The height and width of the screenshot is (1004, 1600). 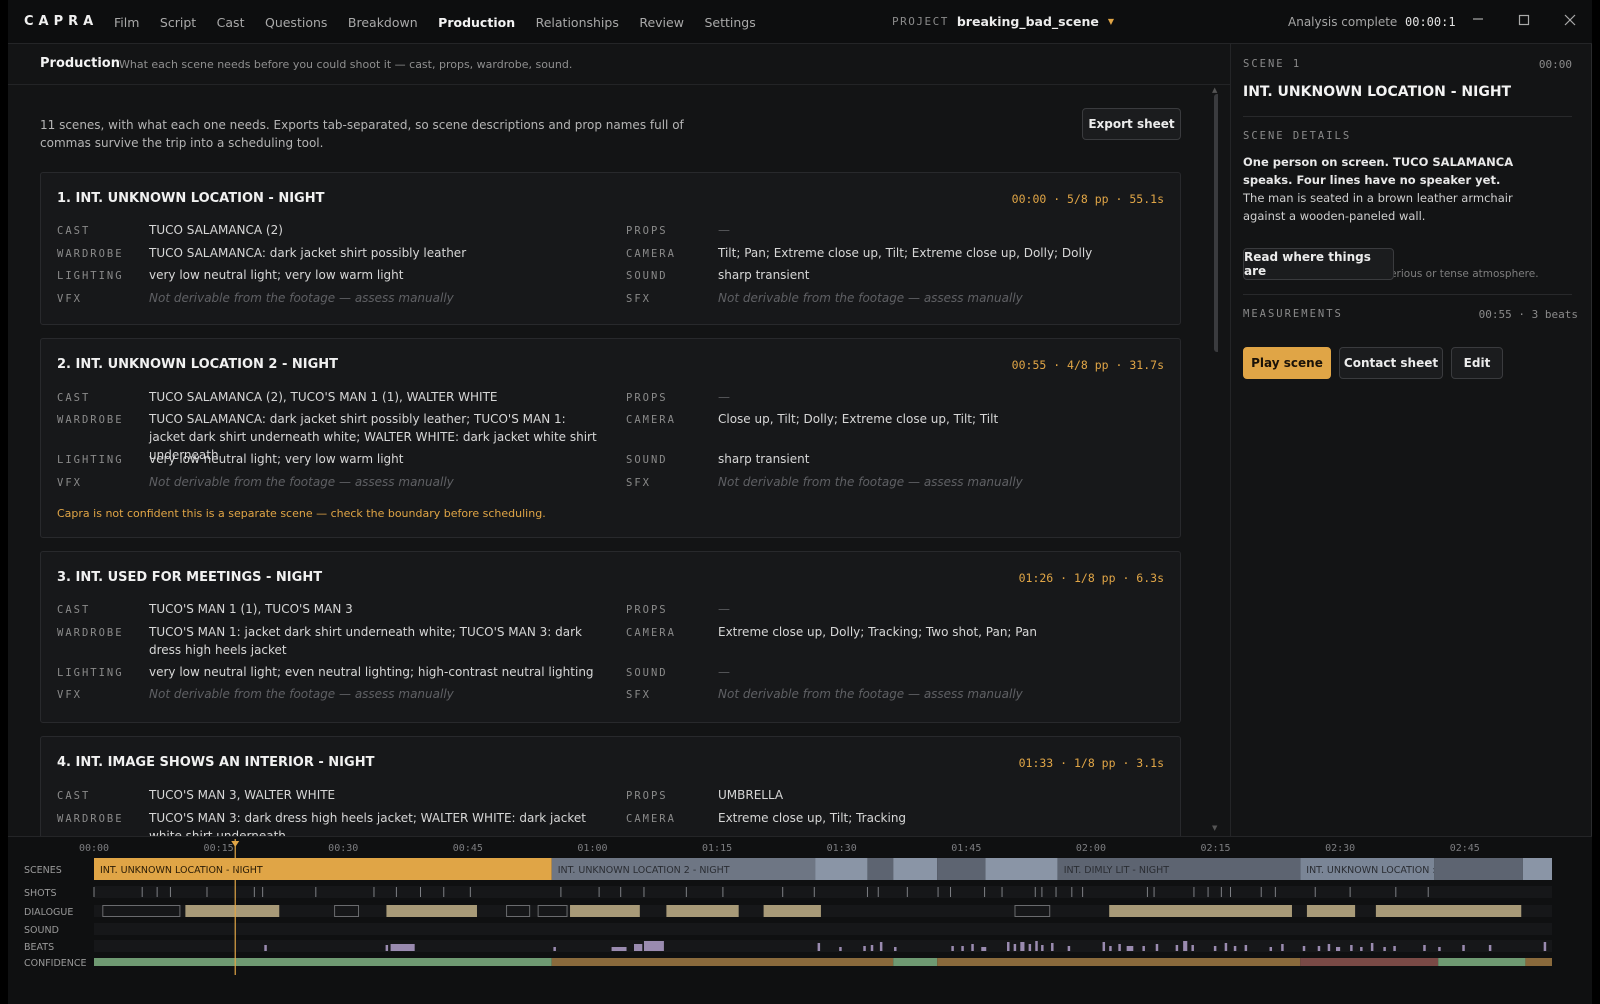 I want to click on cast-value: TUCO'S MAN 3, WALTER WHITE, so click(x=242, y=795).